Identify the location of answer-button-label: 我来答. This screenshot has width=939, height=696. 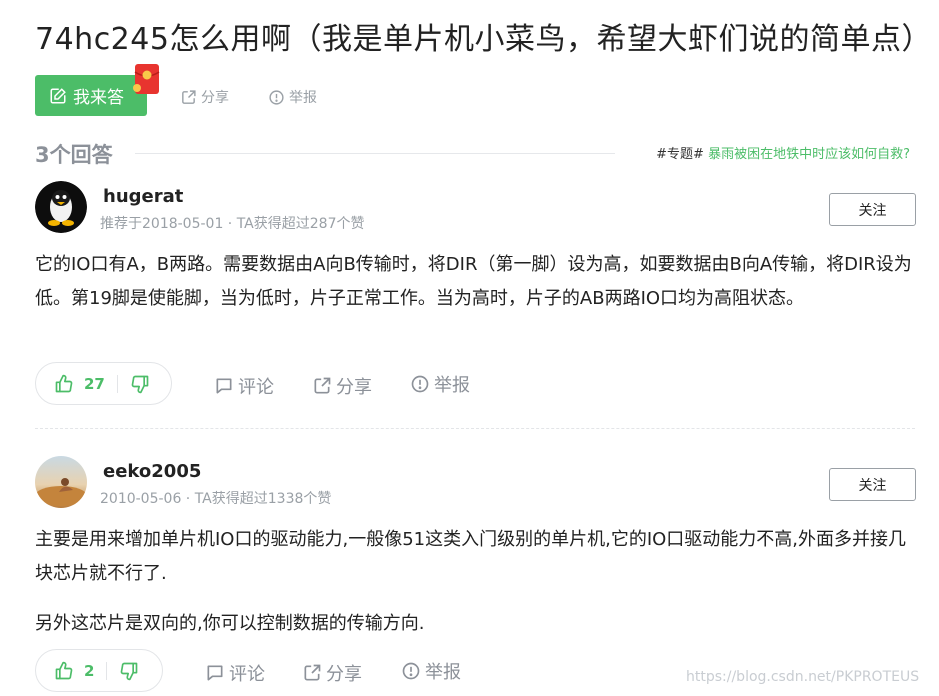
(98, 98).